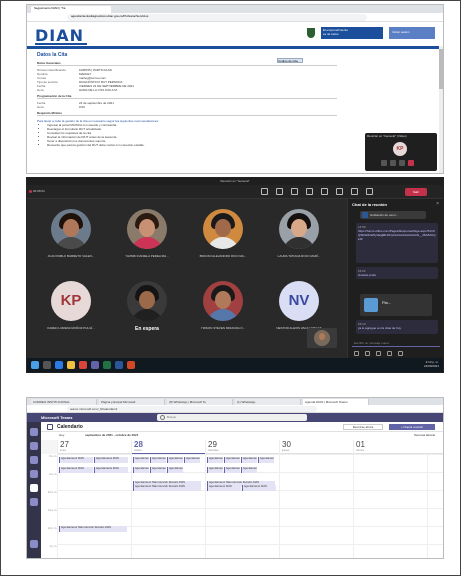  What do you see at coordinates (324, 191) in the screenshot?
I see `more-icon` at bounding box center [324, 191].